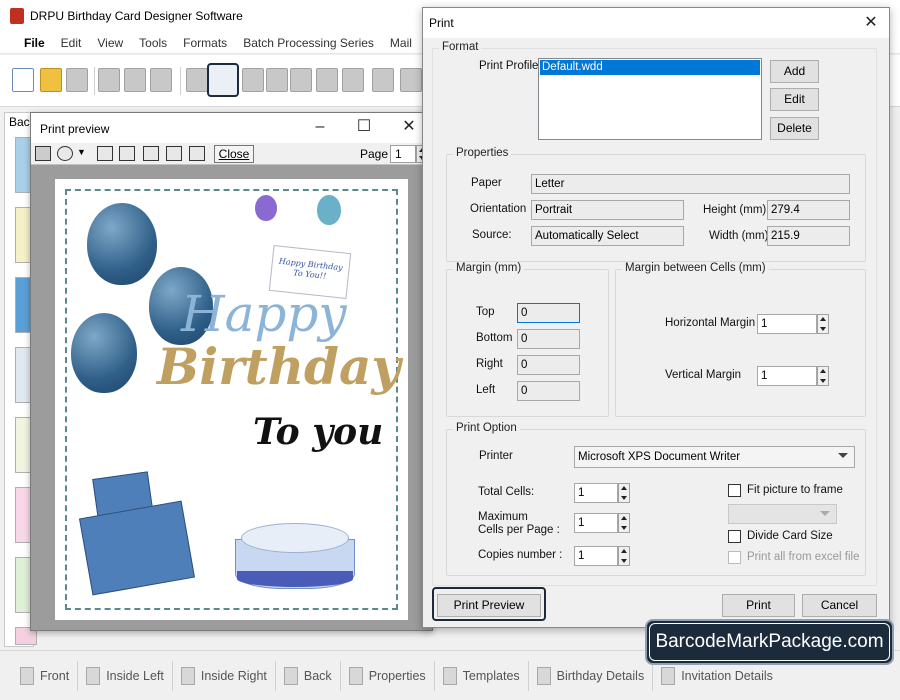  What do you see at coordinates (51, 80) in the screenshot?
I see `open-icon` at bounding box center [51, 80].